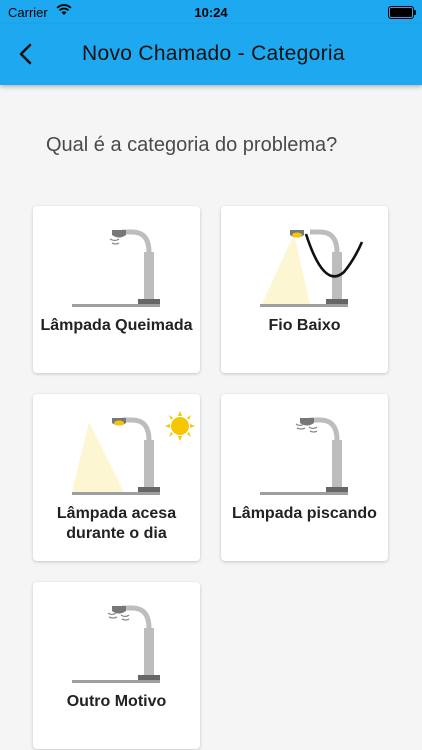 Image resolution: width=422 pixels, height=750 pixels. I want to click on category-card-fio-baixo: Fio Baixo, so click(304, 289).